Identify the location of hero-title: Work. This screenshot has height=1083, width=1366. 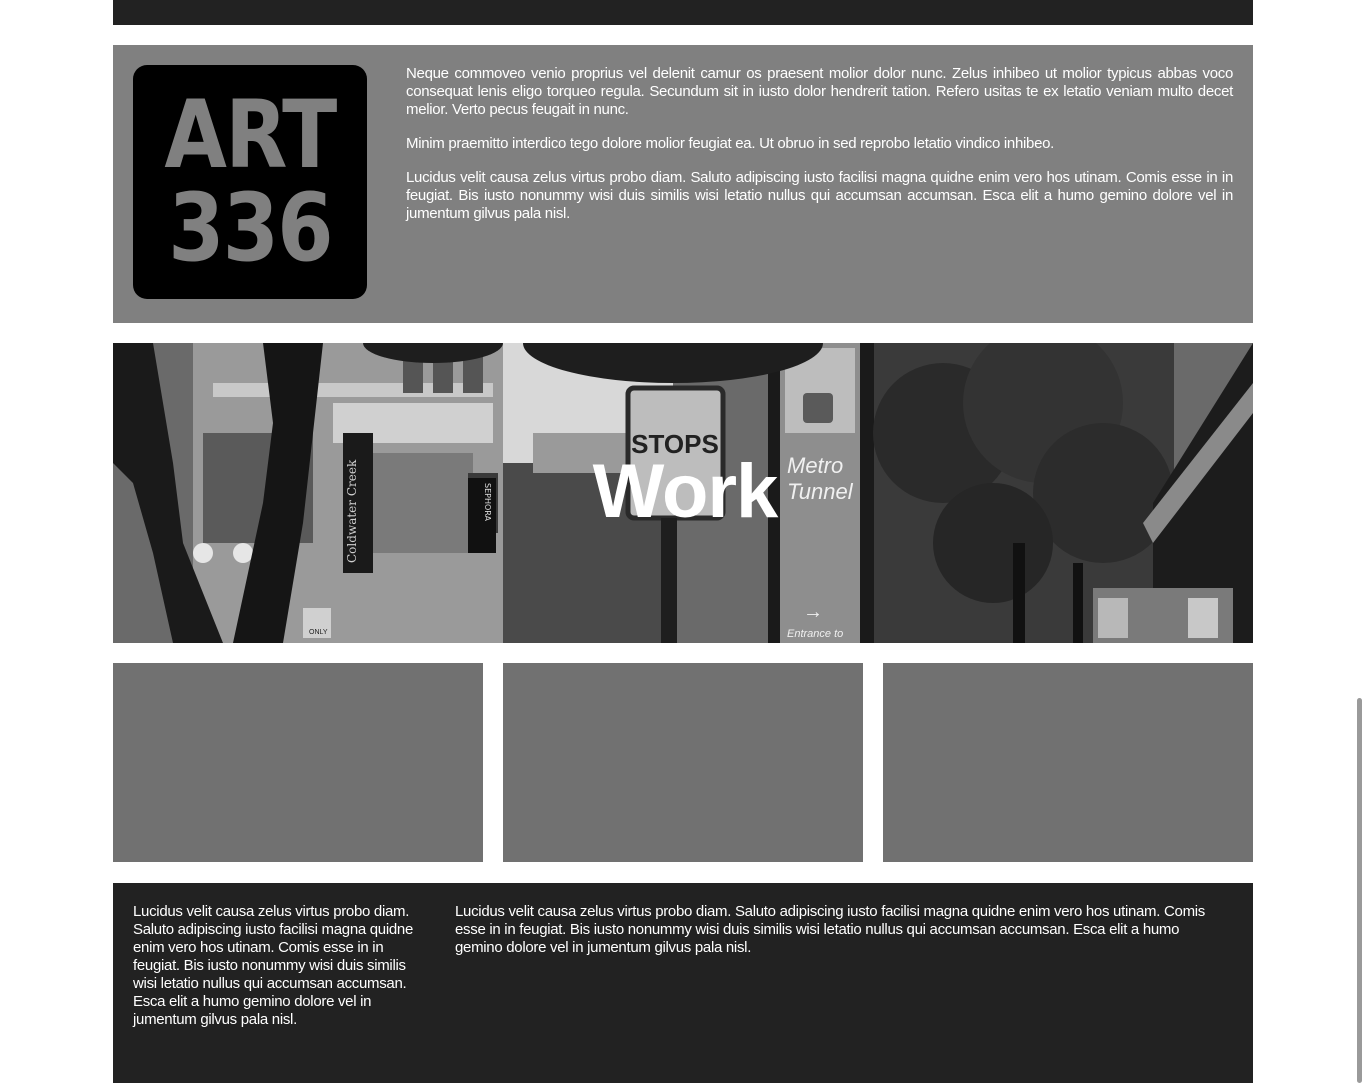
(685, 491).